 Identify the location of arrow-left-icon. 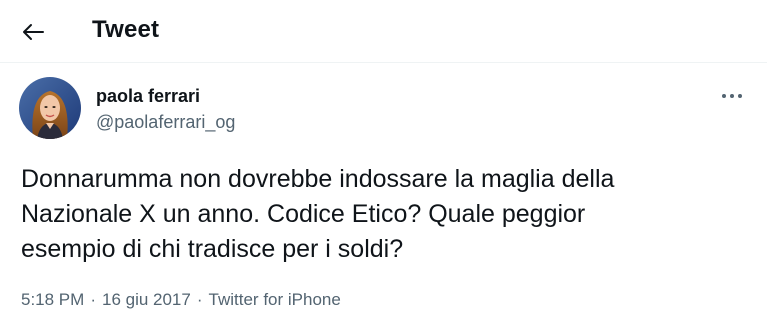
(33, 32).